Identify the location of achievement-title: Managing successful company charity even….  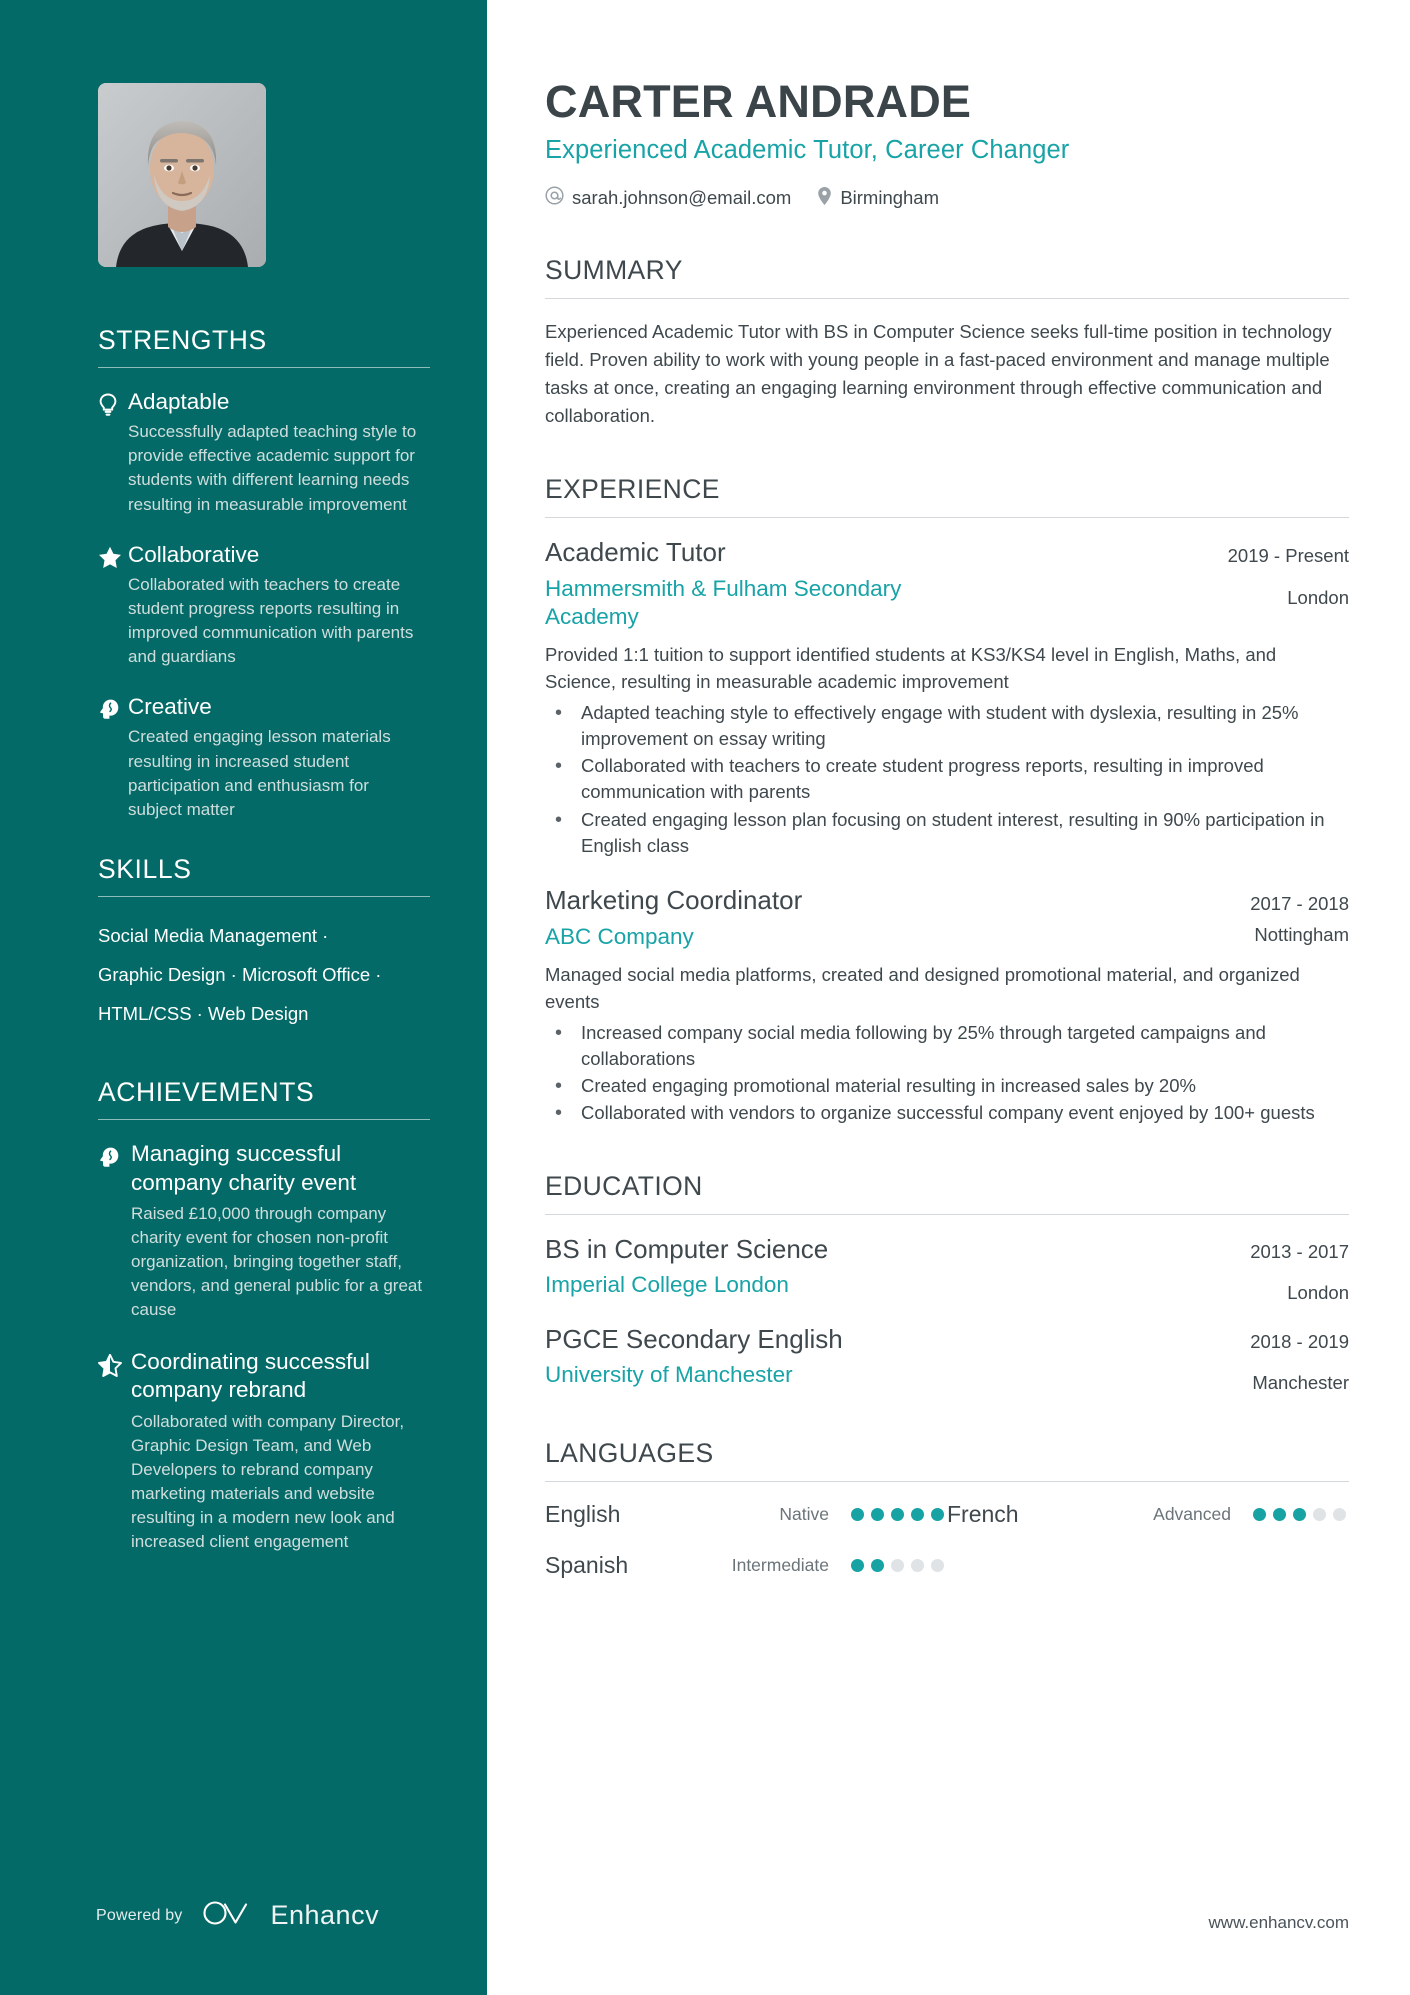
(244, 1168).